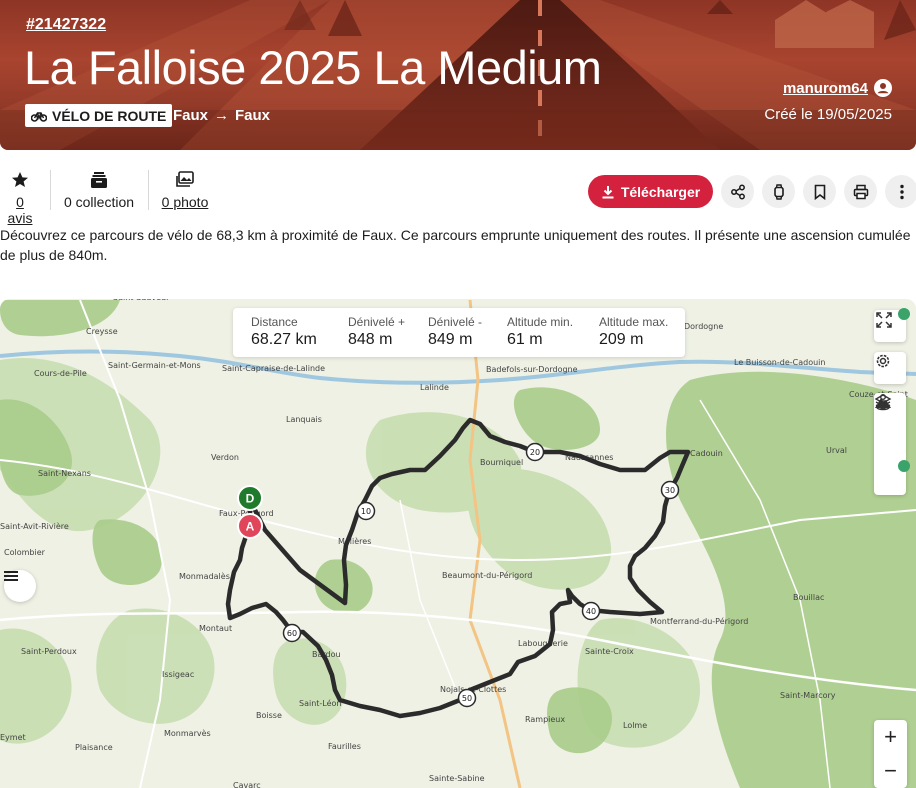  I want to click on send-to-watch-button, so click(778, 191).